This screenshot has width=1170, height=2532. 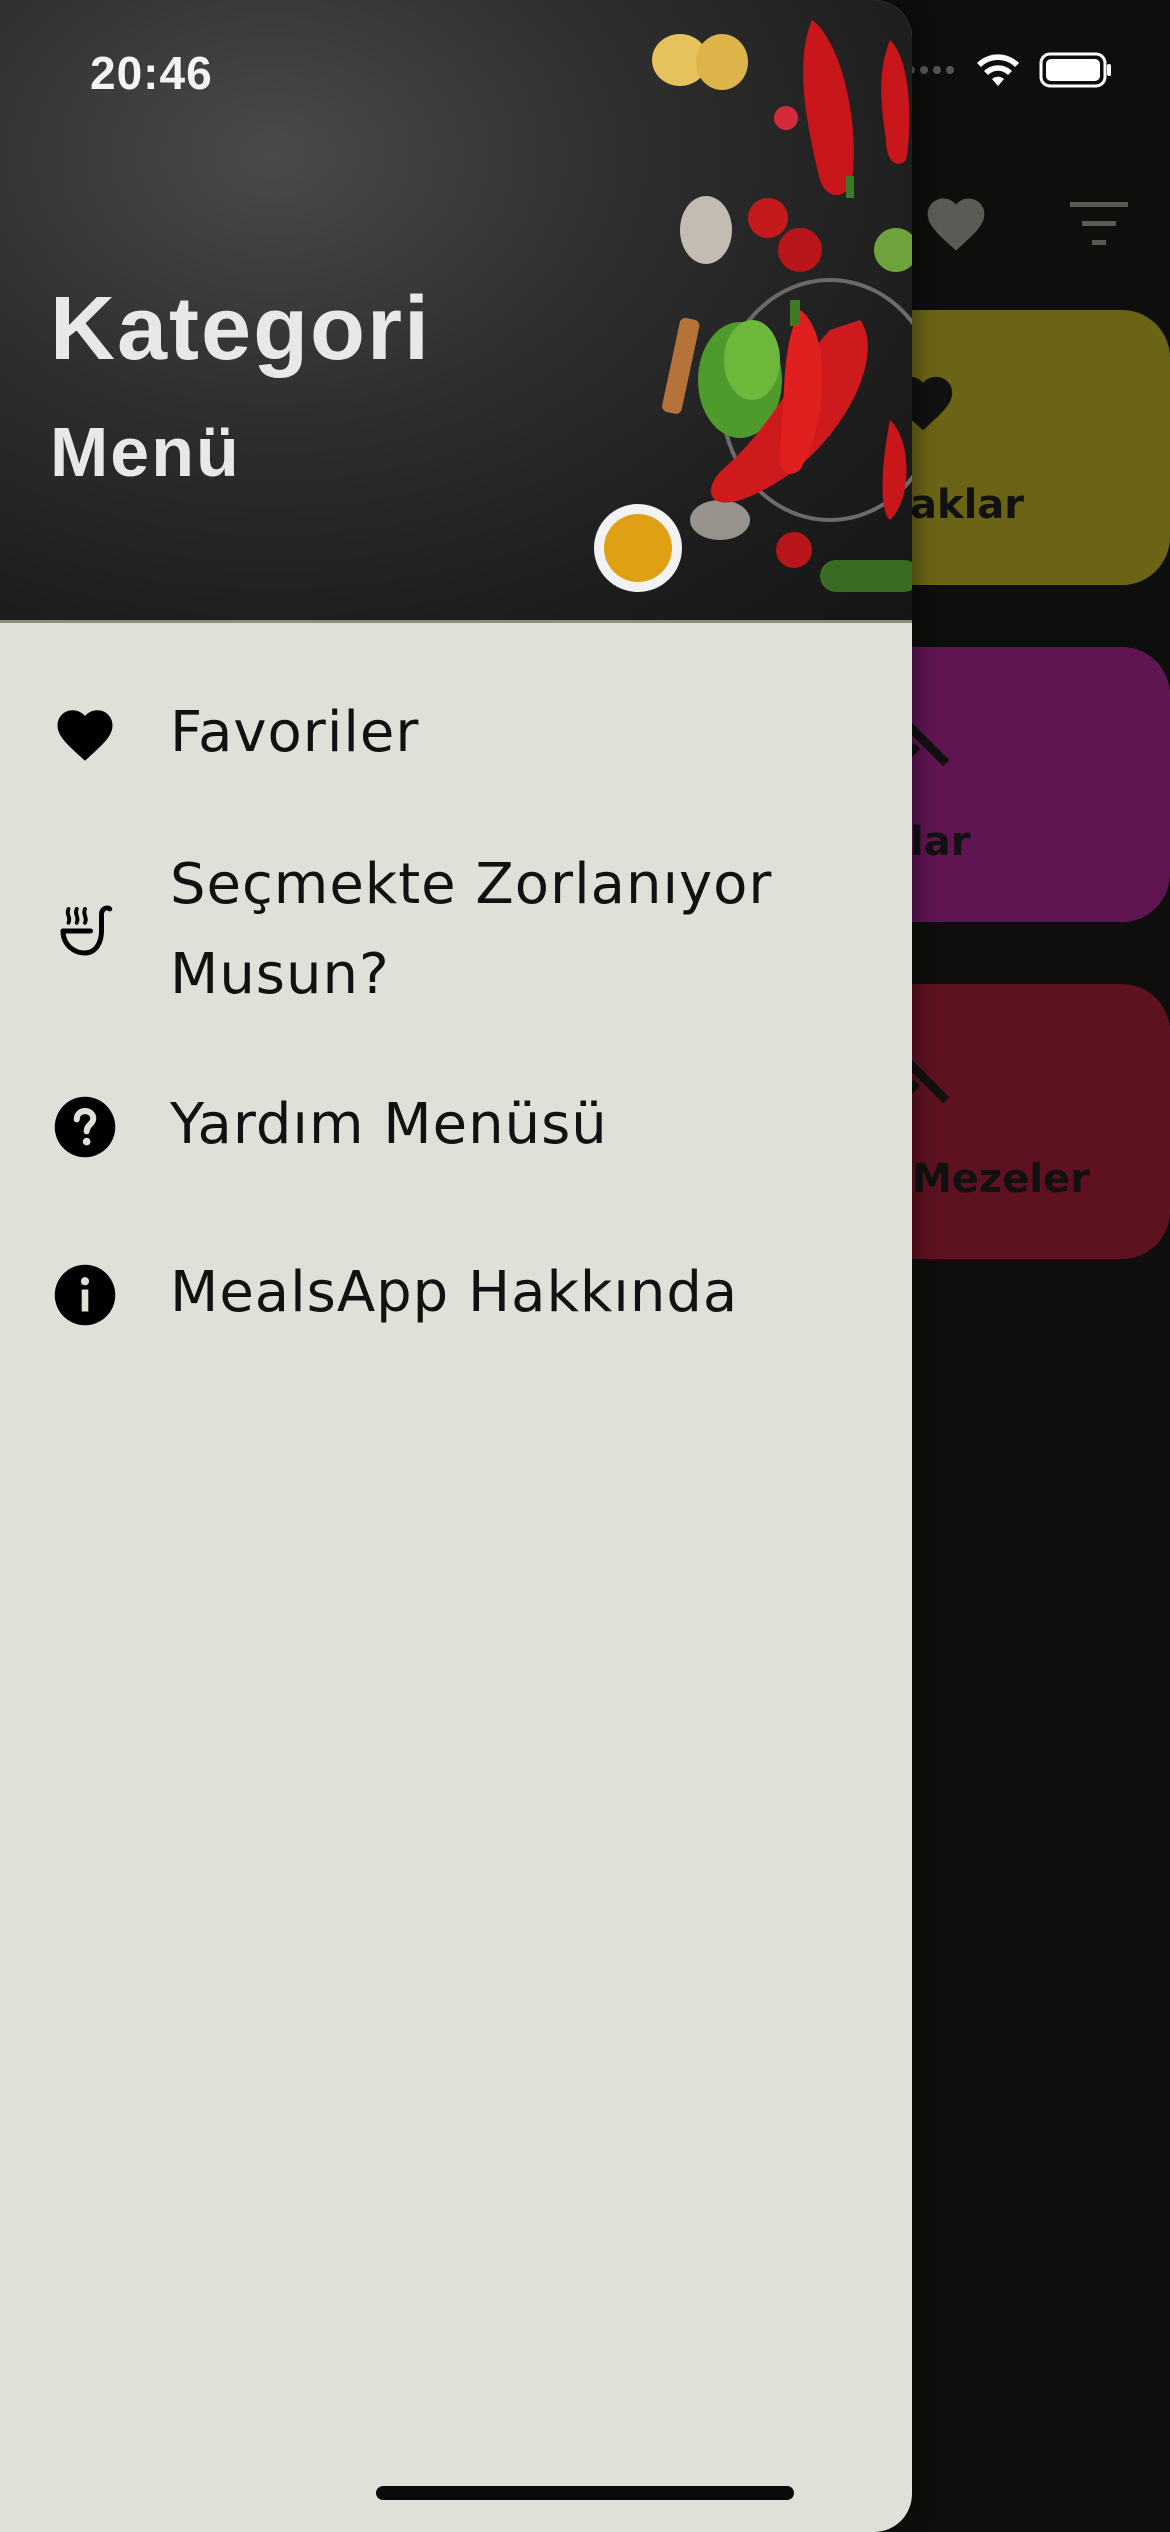 I want to click on drawer-title: Kategori, so click(x=241, y=329).